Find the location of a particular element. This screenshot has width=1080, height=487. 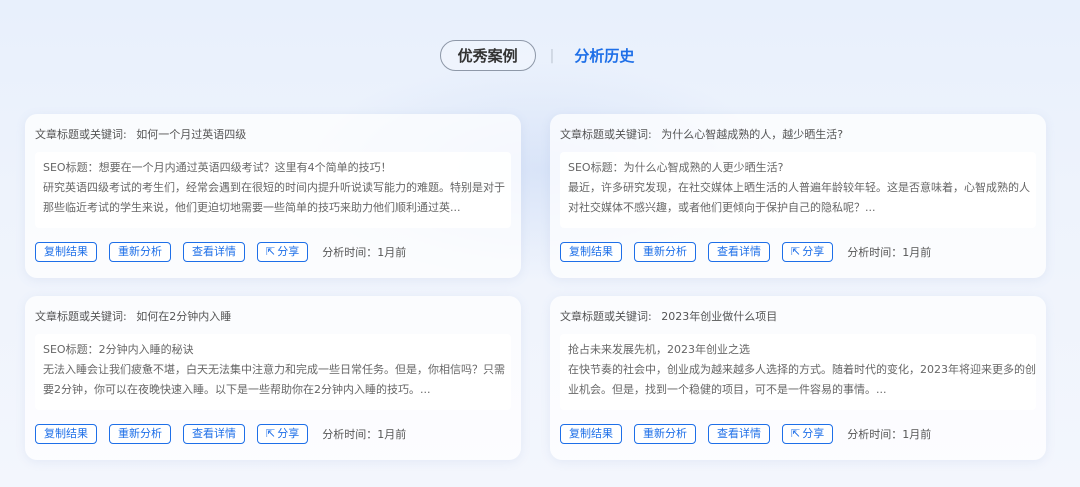

card-keyword-line: 文章标题或关键词: 如何一个月过英语四级 is located at coordinates (140, 134).